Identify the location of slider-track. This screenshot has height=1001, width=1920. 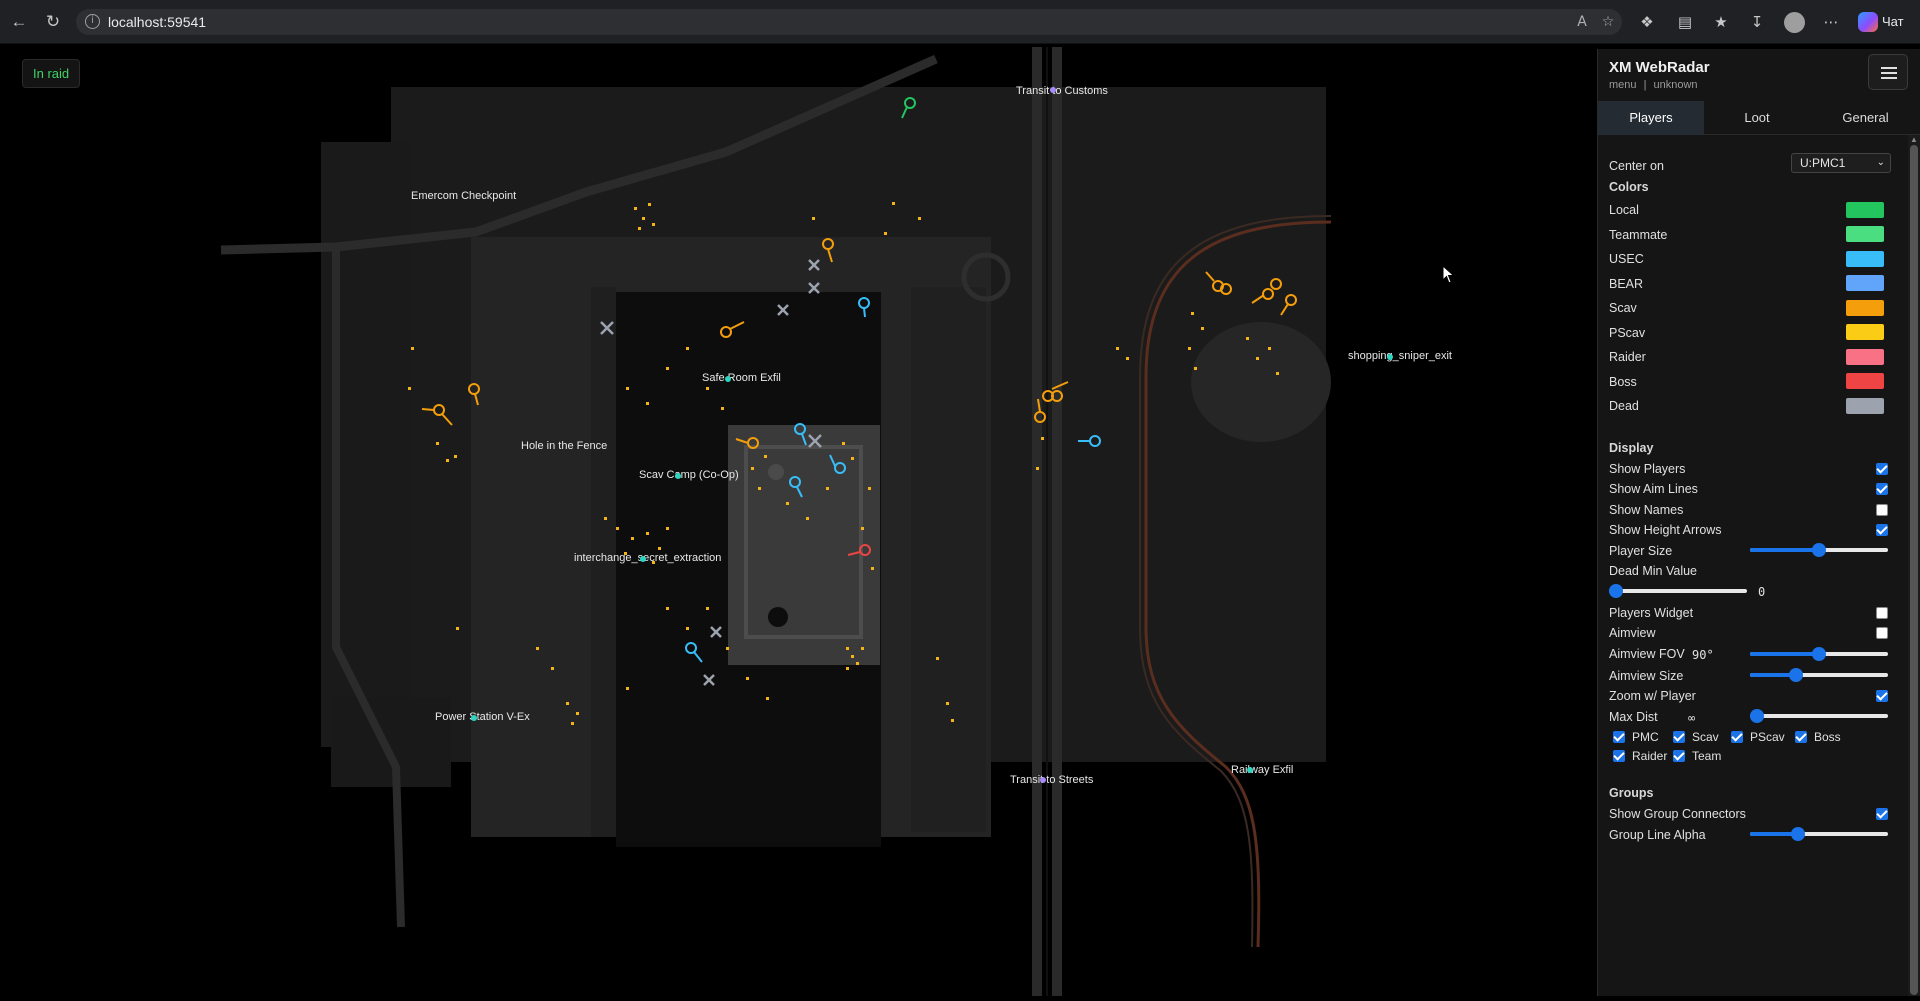
(1678, 591).